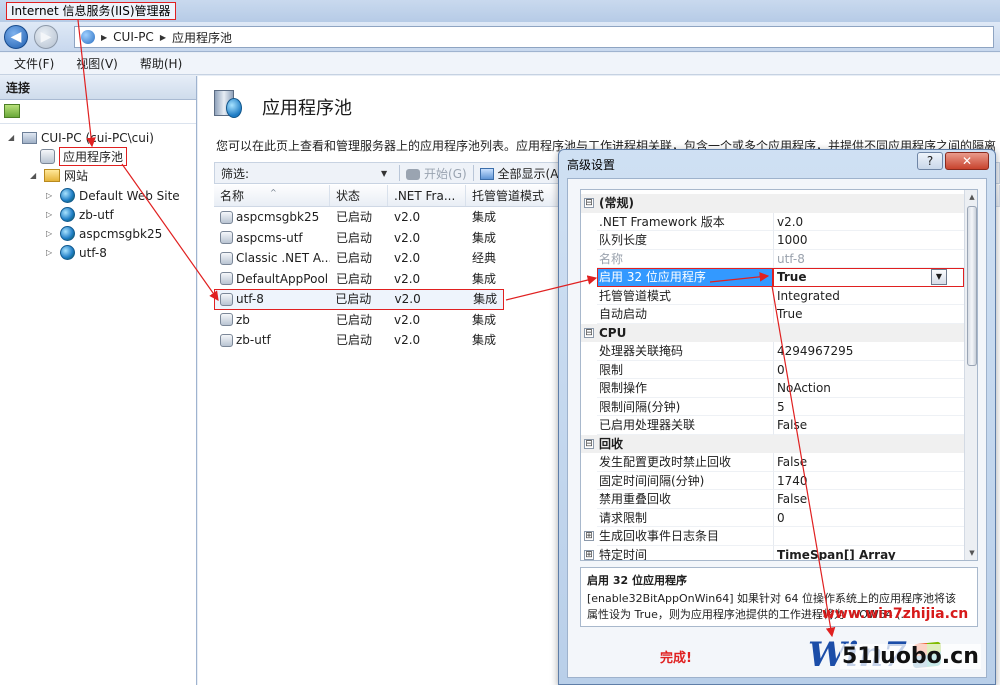 The width and height of the screenshot is (1000, 685). What do you see at coordinates (685, 407) in the screenshot?
I see `property-name: 限制间隔(分钟)` at bounding box center [685, 407].